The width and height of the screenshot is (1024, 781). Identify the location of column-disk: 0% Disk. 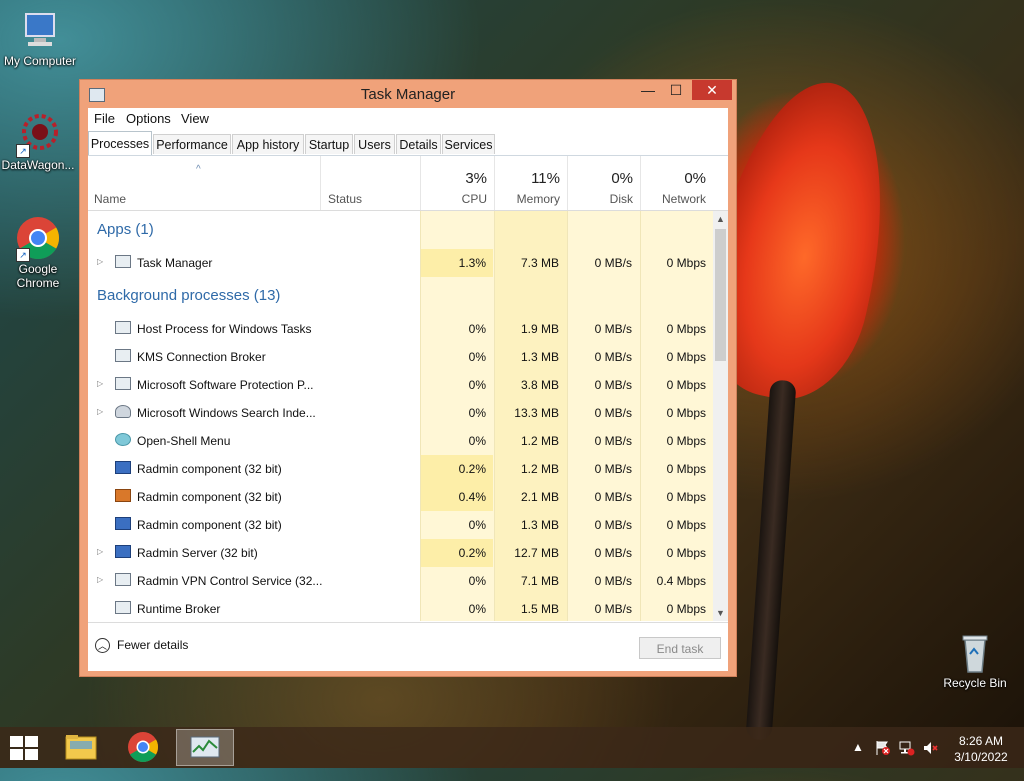
(603, 183).